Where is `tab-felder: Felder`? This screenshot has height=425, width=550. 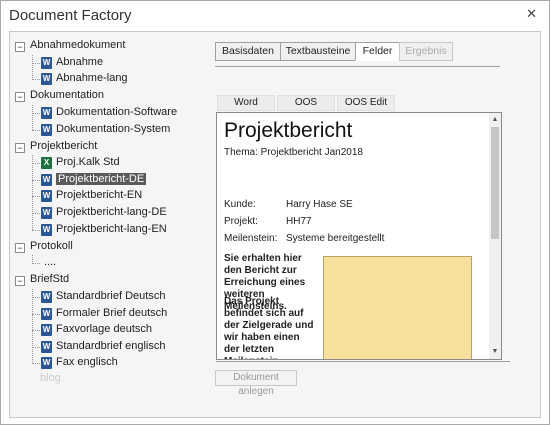 tab-felder: Felder is located at coordinates (377, 51).